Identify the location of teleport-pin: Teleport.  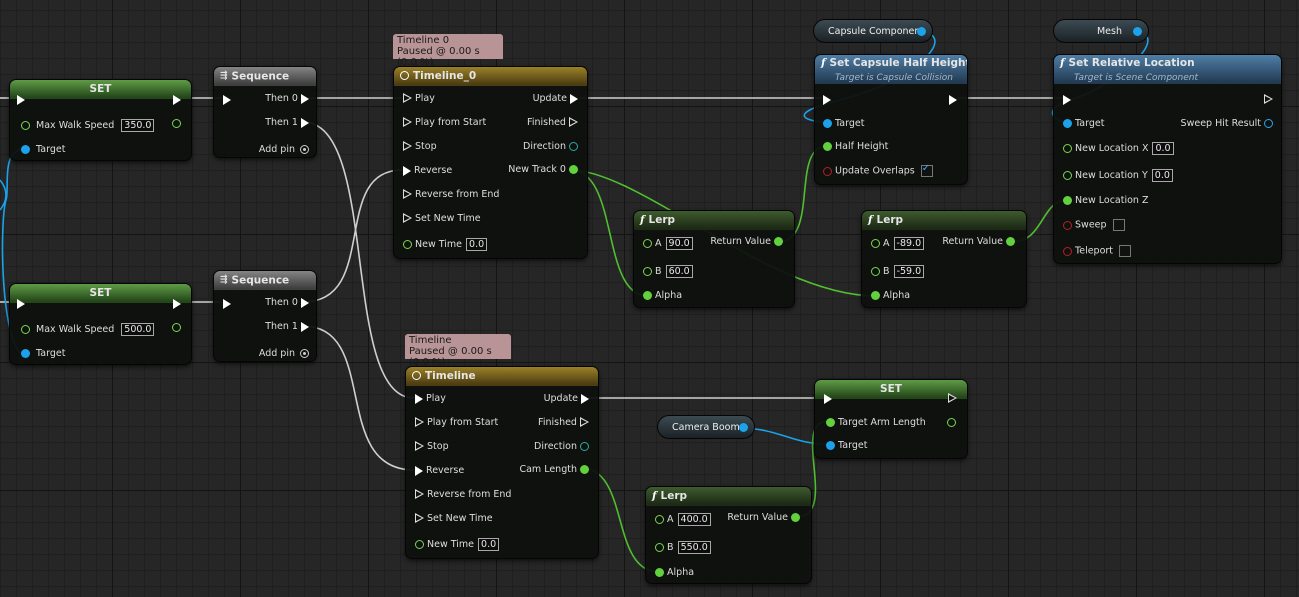
(1097, 251).